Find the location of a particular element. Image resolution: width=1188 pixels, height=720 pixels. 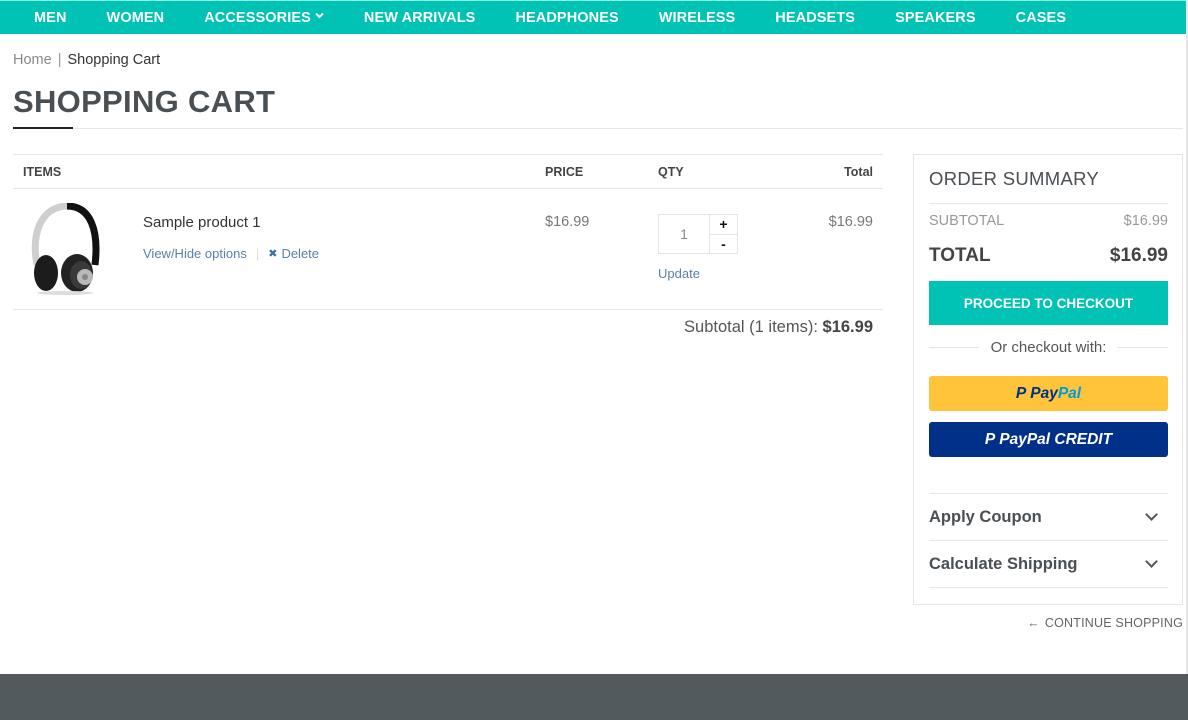

nav-label: NEW ARRIVALS is located at coordinates (419, 17).